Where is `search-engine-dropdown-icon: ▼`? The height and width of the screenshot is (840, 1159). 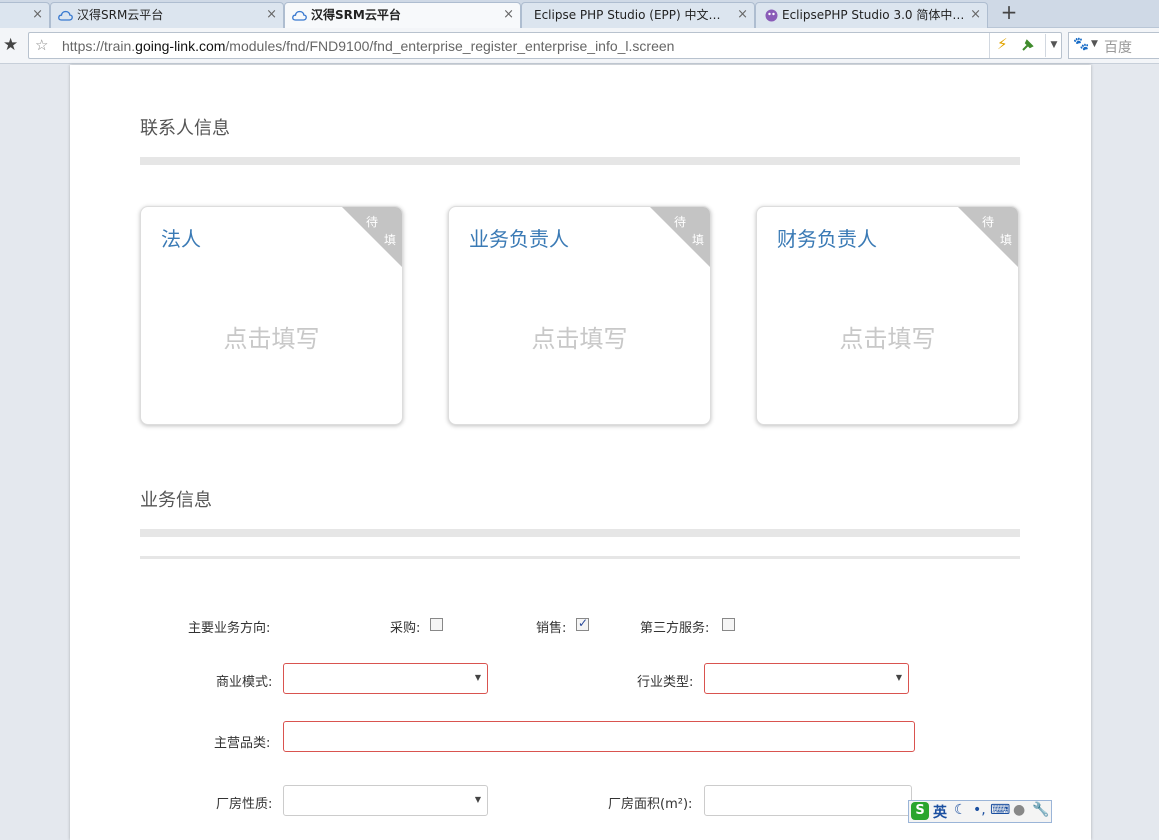
search-engine-dropdown-icon: ▼ is located at coordinates (1094, 44).